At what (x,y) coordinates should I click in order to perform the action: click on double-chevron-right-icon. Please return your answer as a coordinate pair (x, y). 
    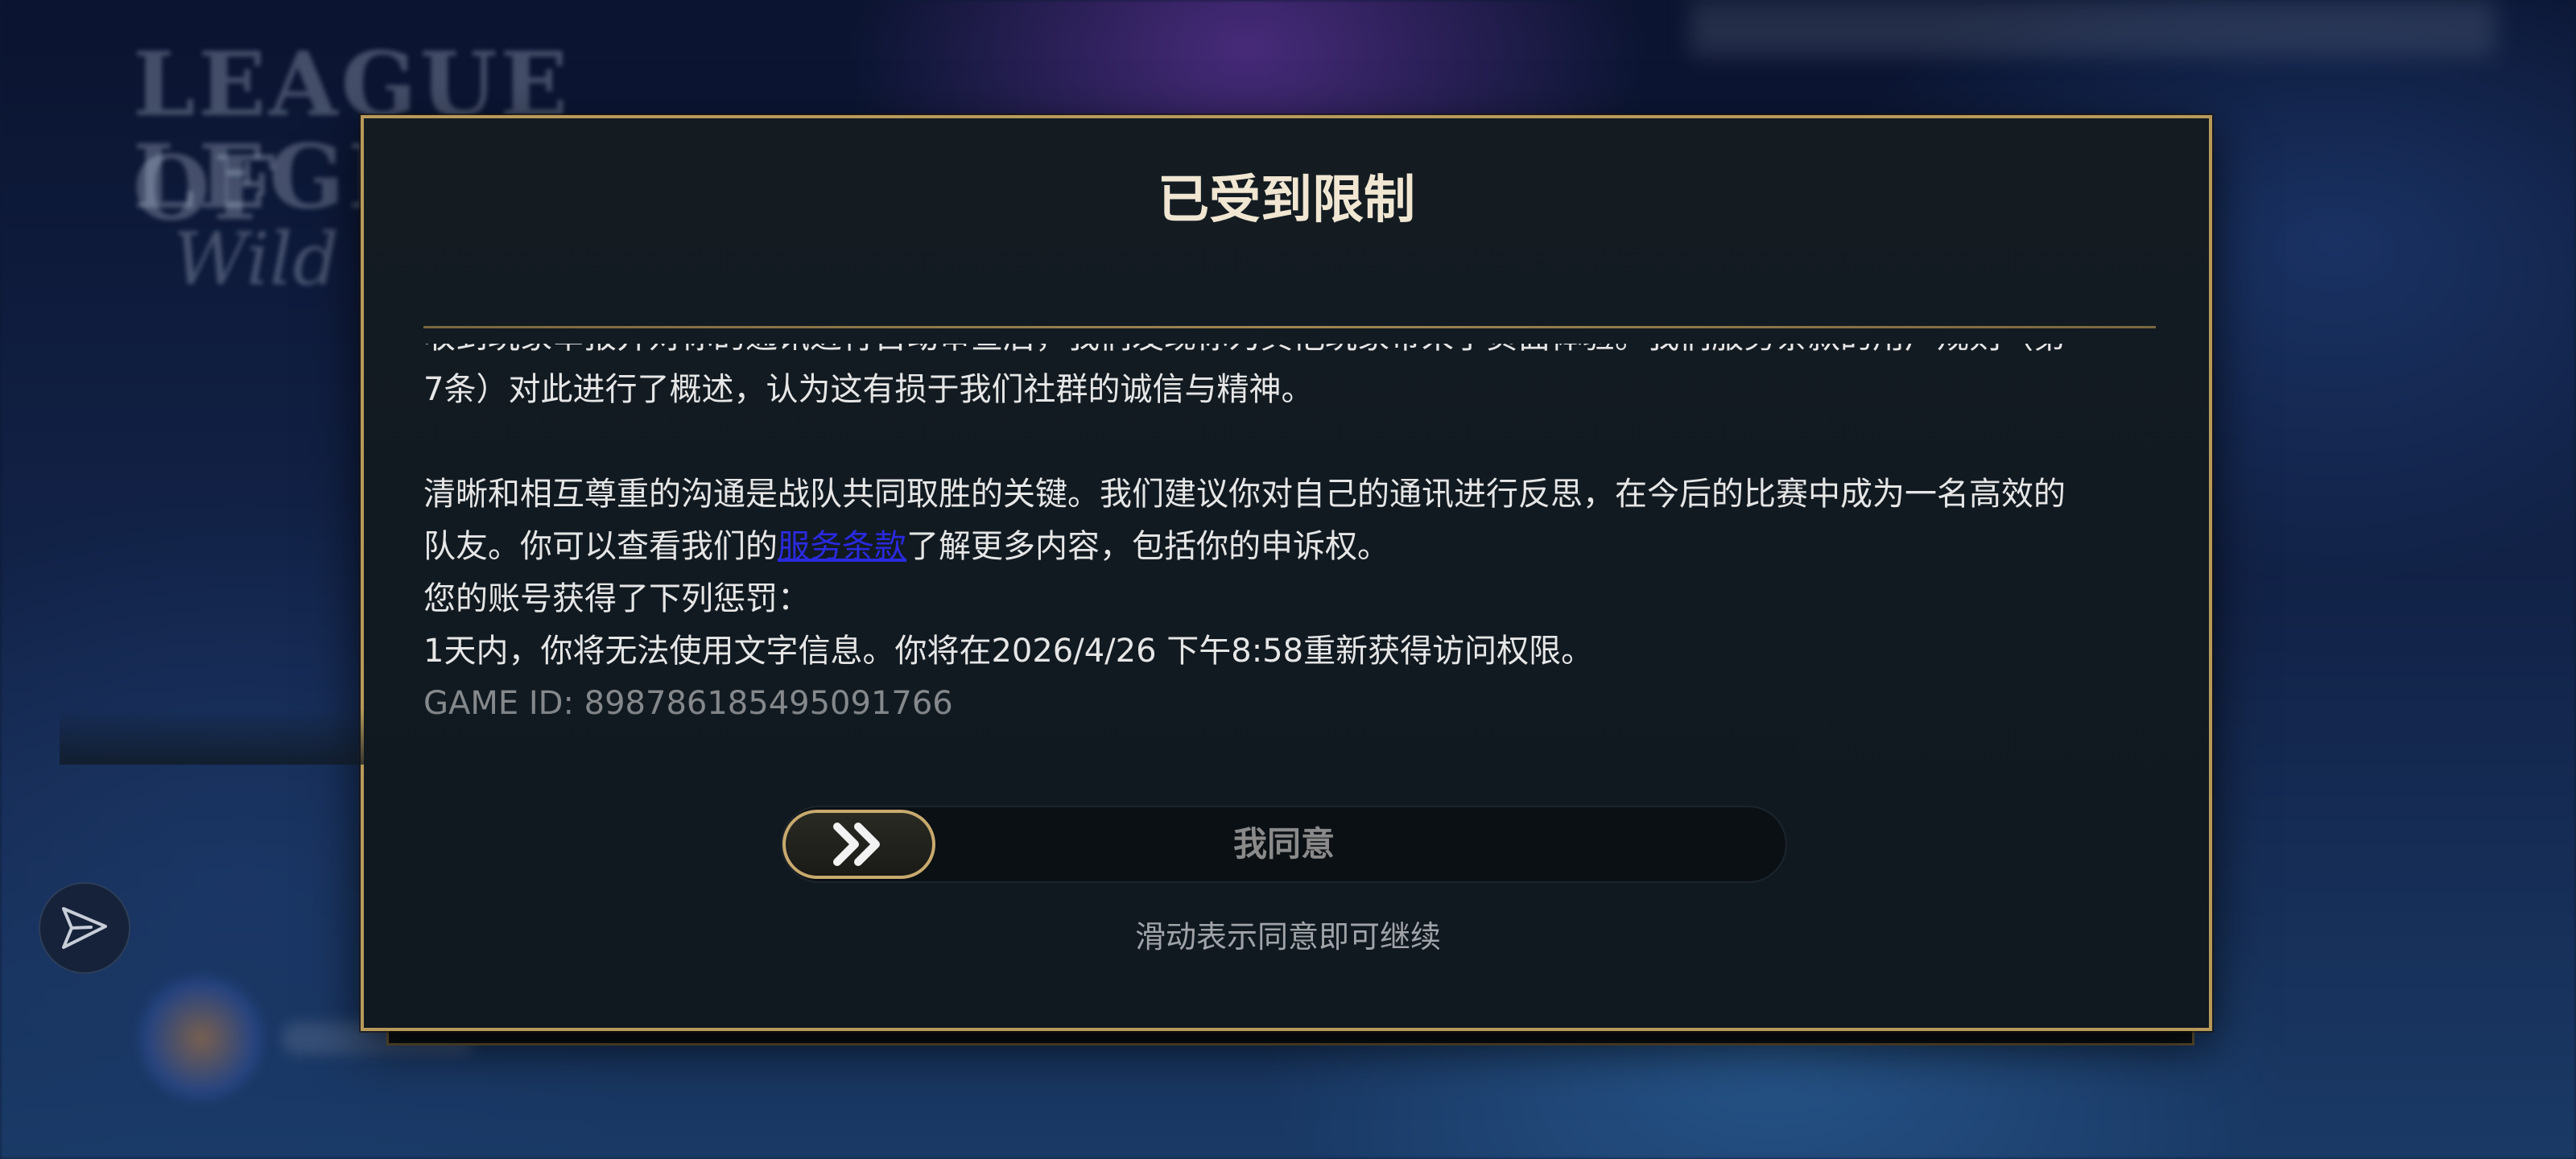
    Looking at the image, I should click on (856, 844).